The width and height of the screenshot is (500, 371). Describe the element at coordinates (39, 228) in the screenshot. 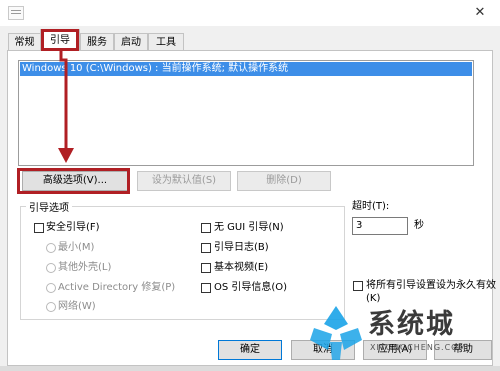

I see `safe-boot-checkbox` at that location.